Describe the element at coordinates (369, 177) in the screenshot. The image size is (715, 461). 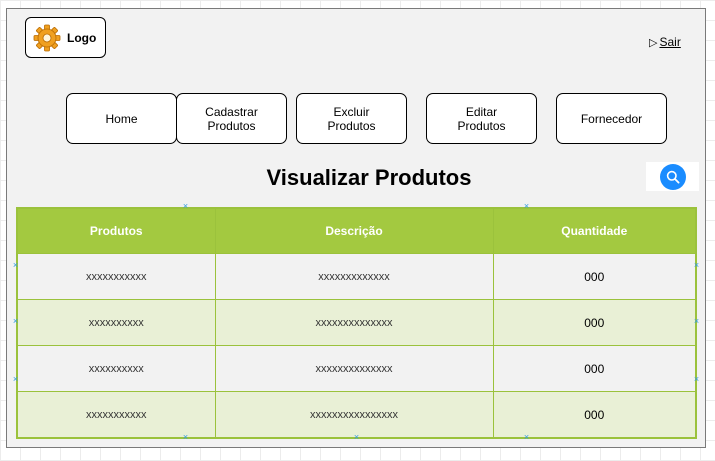
I see `page-title: Visualizar Produtos` at that location.